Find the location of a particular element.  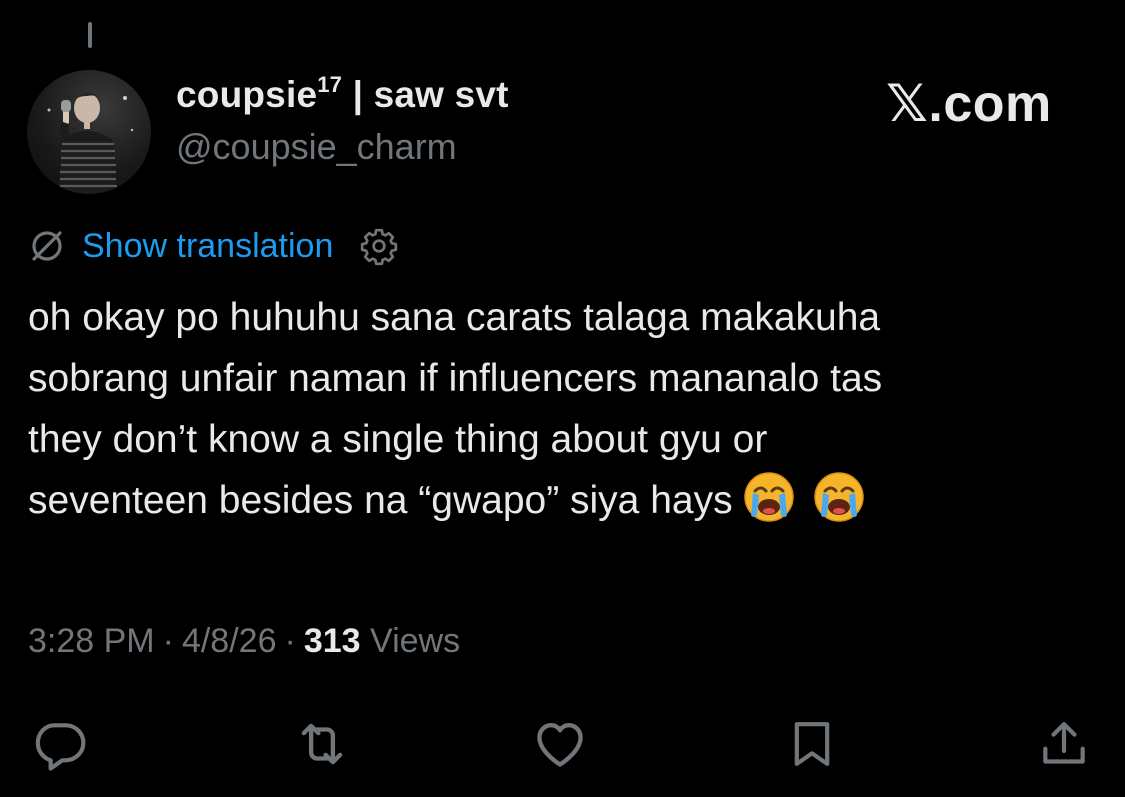

thread-connector-line is located at coordinates (90, 35).